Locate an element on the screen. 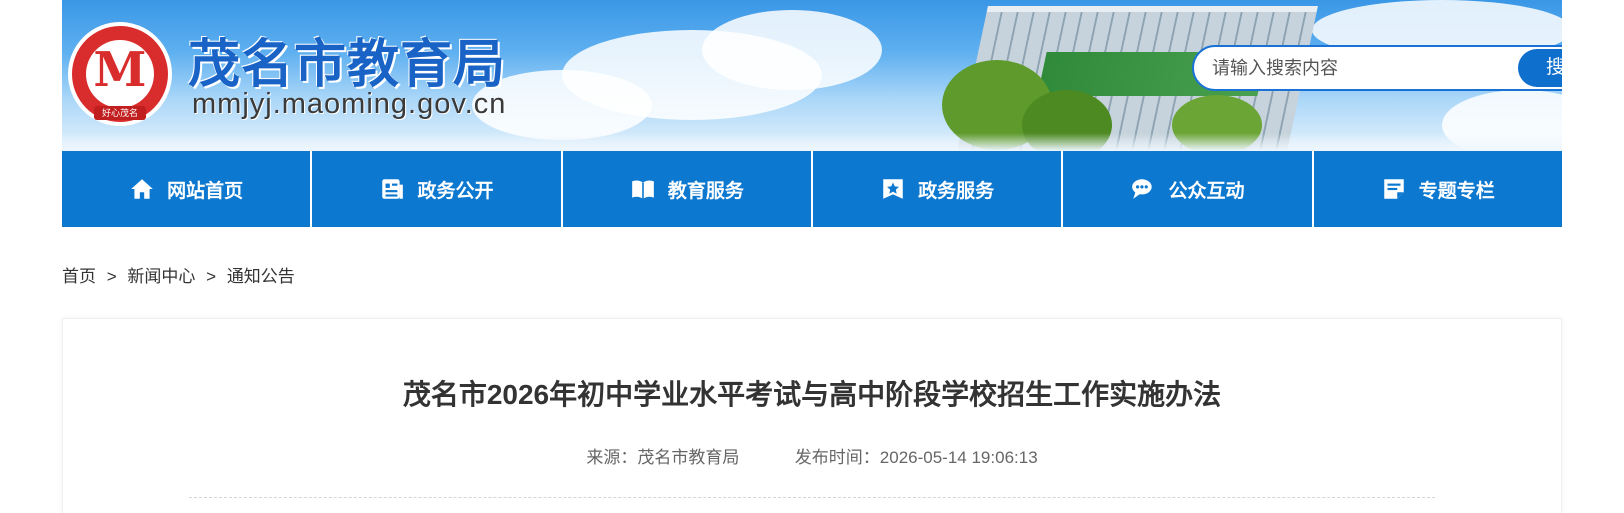  maoming-logo-icon: M 好心茂名 is located at coordinates (120, 74).